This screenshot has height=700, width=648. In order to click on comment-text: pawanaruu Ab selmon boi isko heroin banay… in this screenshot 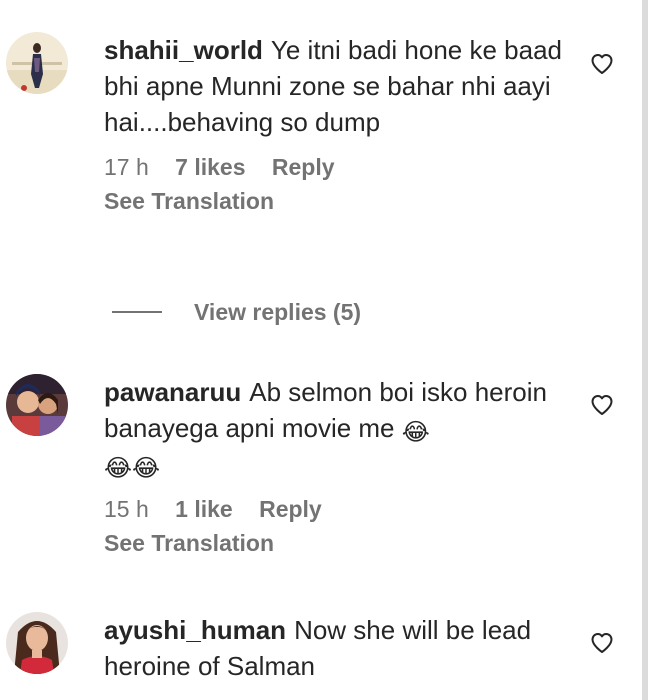, I will do `click(334, 428)`.